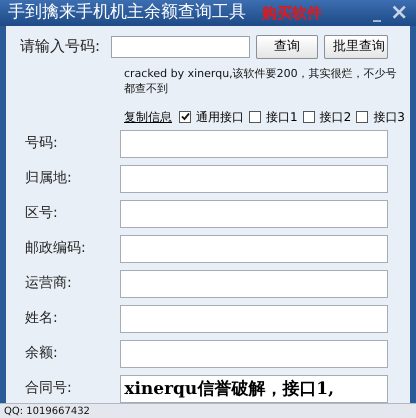 The height and width of the screenshot is (418, 416). I want to click on field-label: 余额:, so click(41, 353).